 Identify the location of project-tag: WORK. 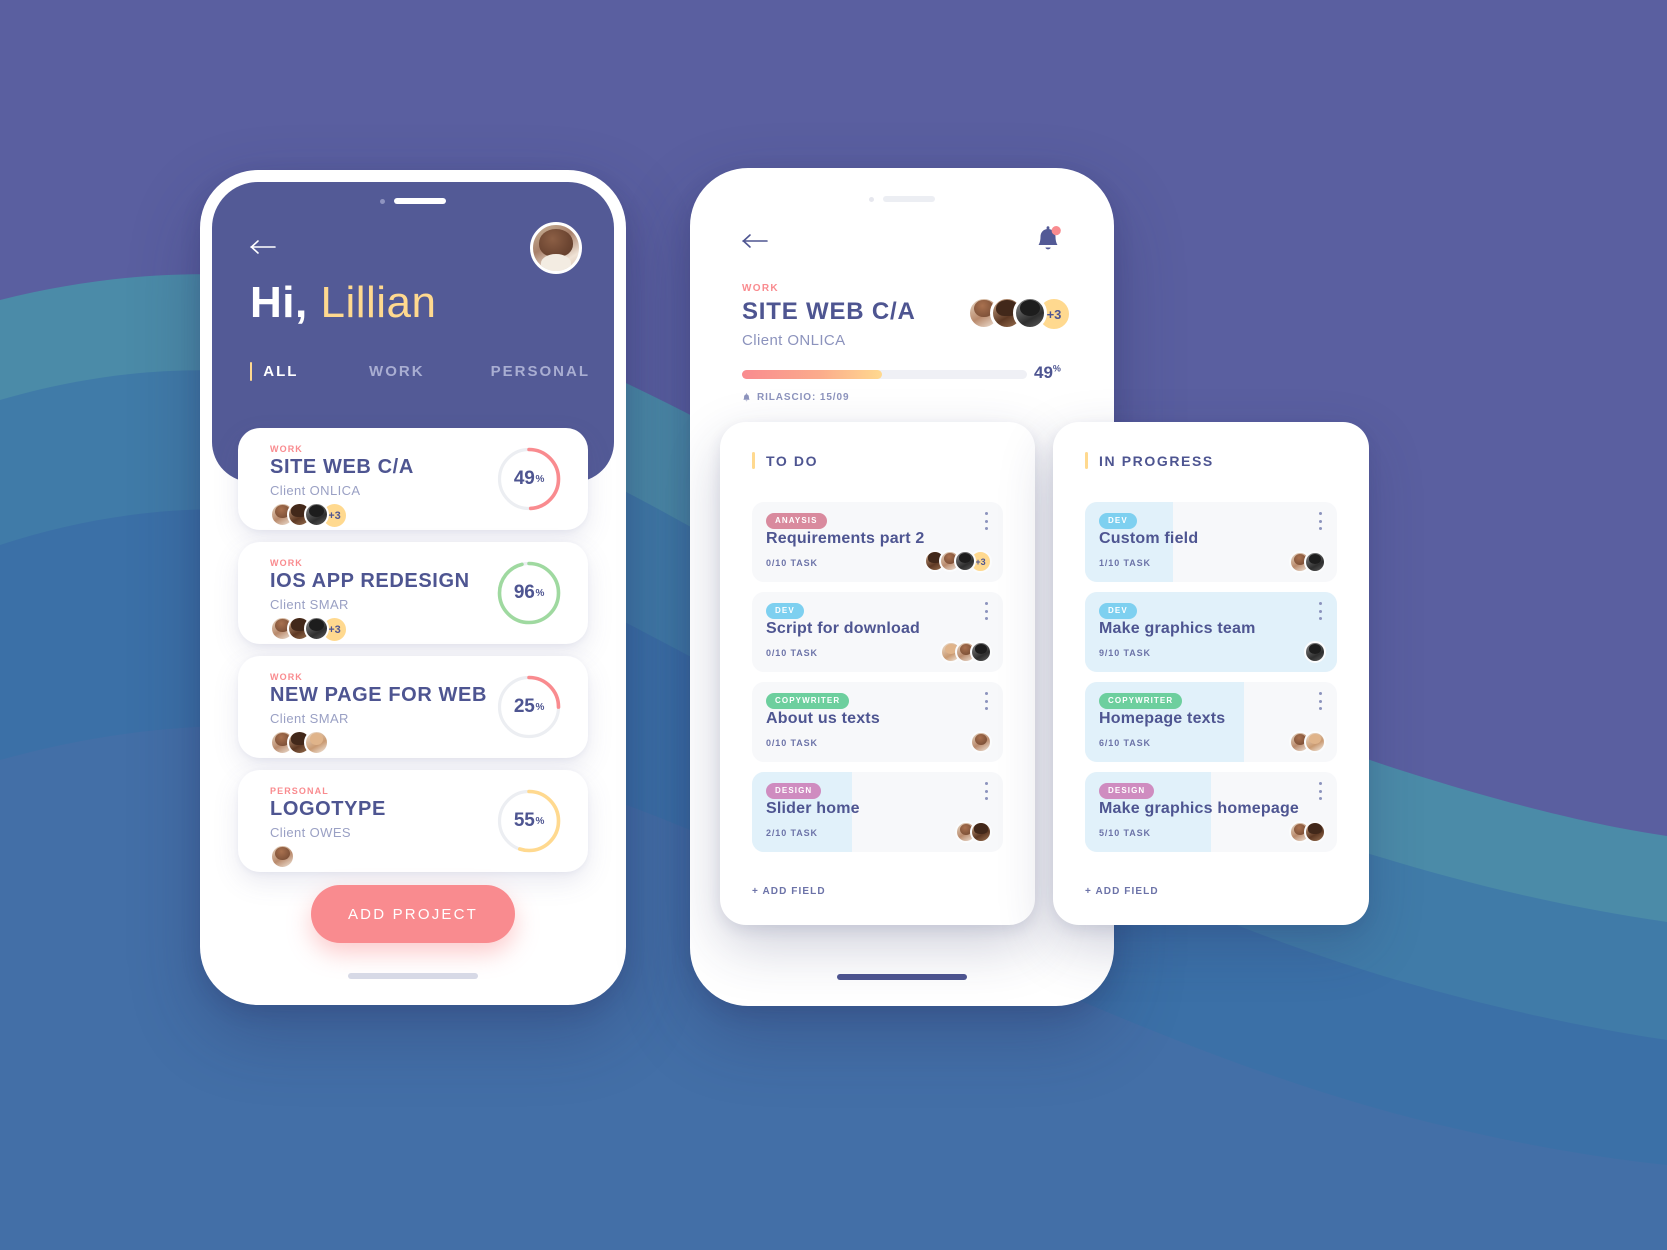
(760, 288).